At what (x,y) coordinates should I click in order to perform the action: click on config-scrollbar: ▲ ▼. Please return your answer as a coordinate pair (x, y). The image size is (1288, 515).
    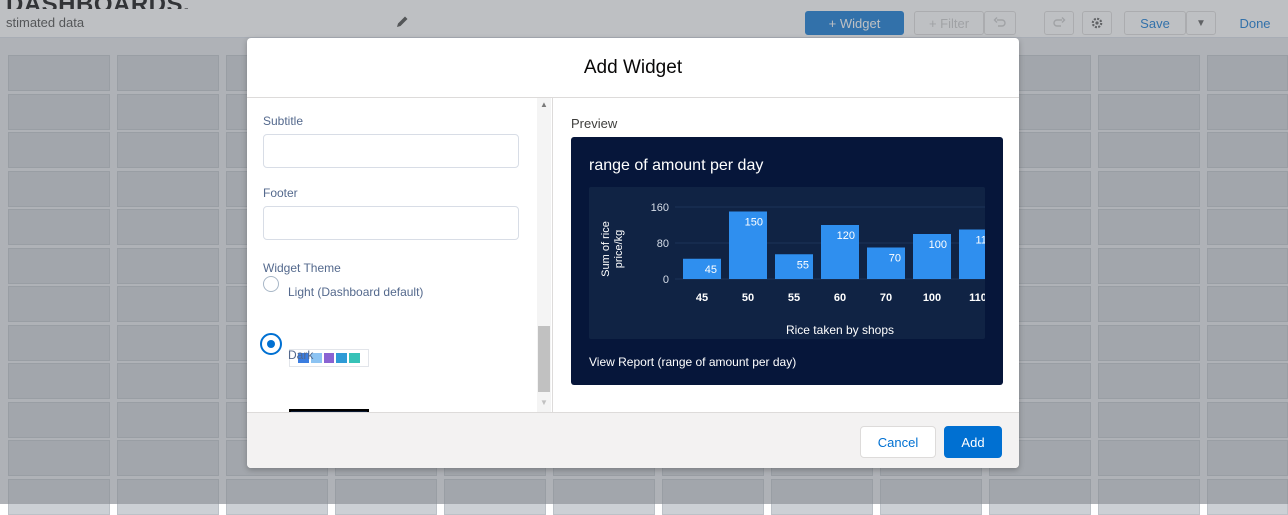
    Looking at the image, I should click on (544, 255).